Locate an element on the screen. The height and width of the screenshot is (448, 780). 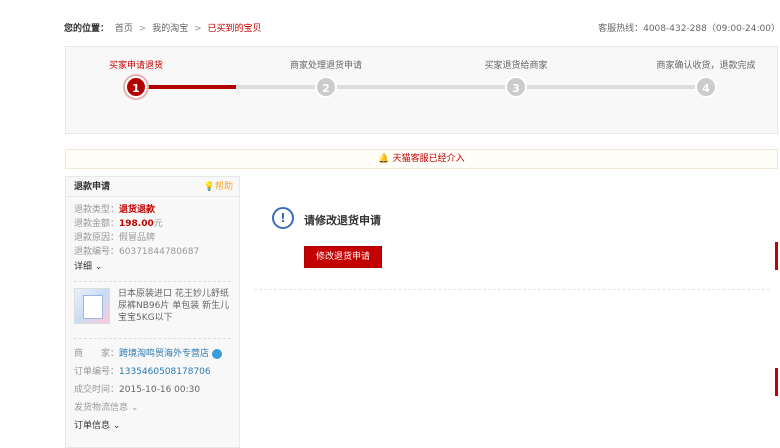
shop-row: 商 家：跨境淘鸣贸海外专营店 is located at coordinates (152, 354).